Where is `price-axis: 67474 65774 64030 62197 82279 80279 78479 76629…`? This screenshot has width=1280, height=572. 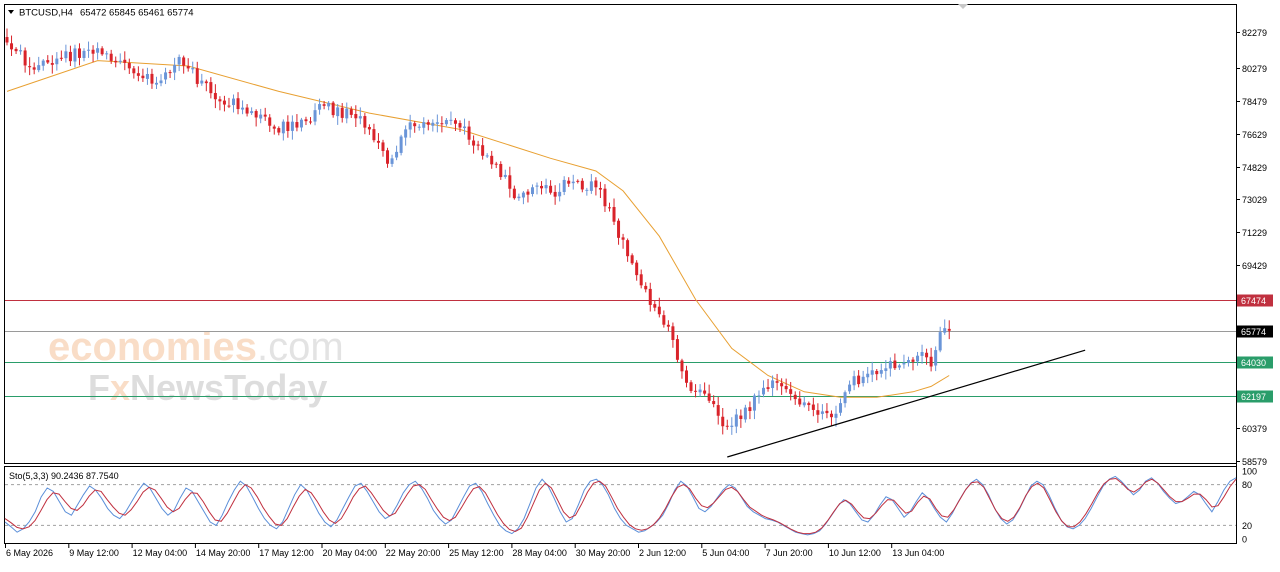 price-axis: 67474 65774 64030 62197 82279 80279 78479 76629… is located at coordinates (1254, 247).